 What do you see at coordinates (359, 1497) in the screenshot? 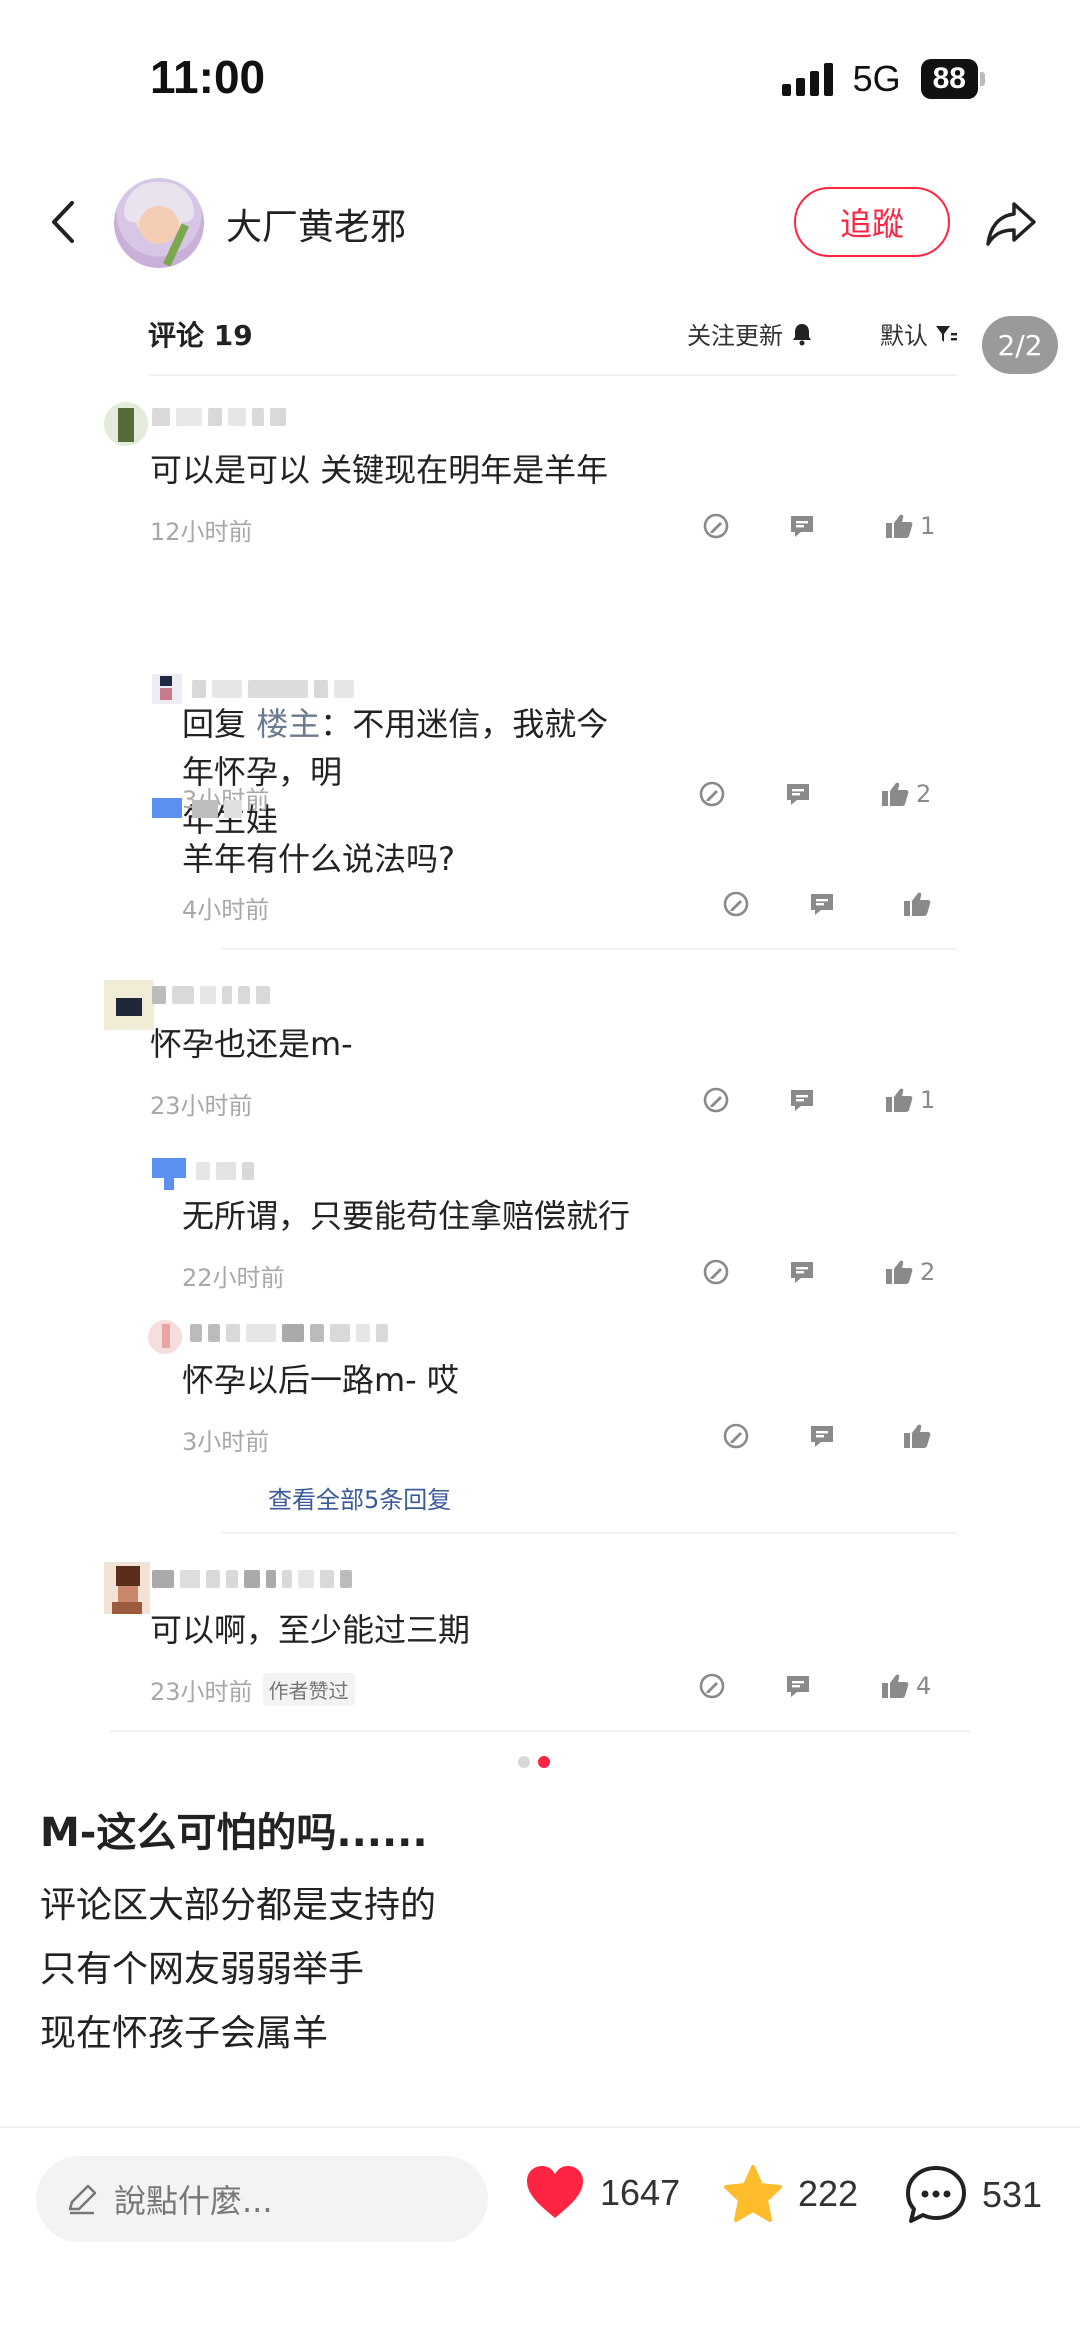
I see `view-all-replies-link: 查看全部5条回复` at bounding box center [359, 1497].